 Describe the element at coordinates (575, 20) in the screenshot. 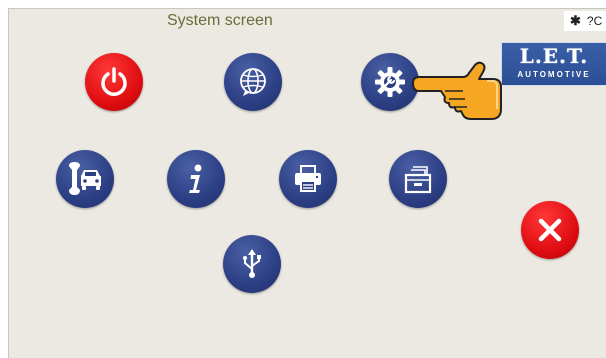

I see `bluetooth-icon: ✱` at that location.